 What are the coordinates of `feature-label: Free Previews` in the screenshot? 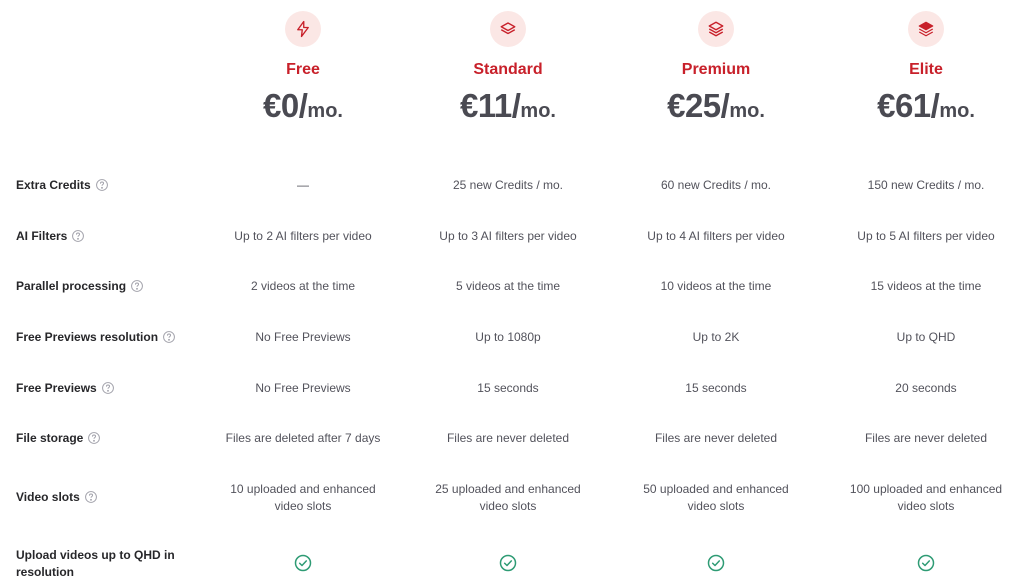 It's located at (101, 388).